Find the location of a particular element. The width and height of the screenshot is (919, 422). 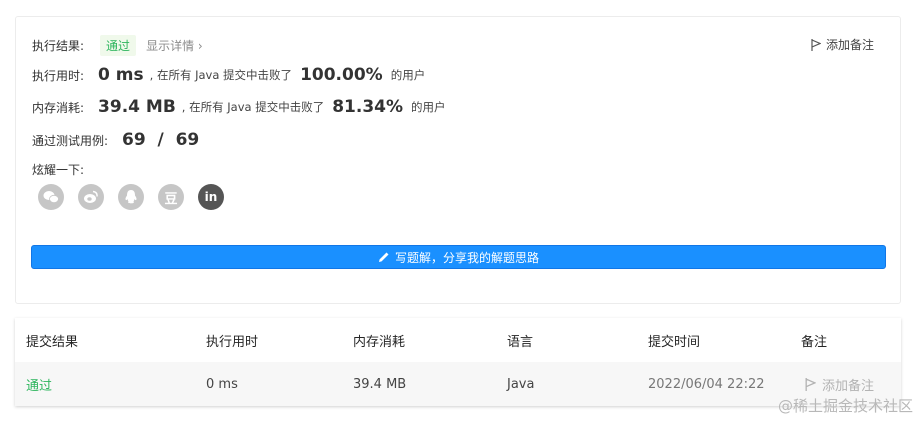

share-label: 炫耀一下: is located at coordinates (58, 170).